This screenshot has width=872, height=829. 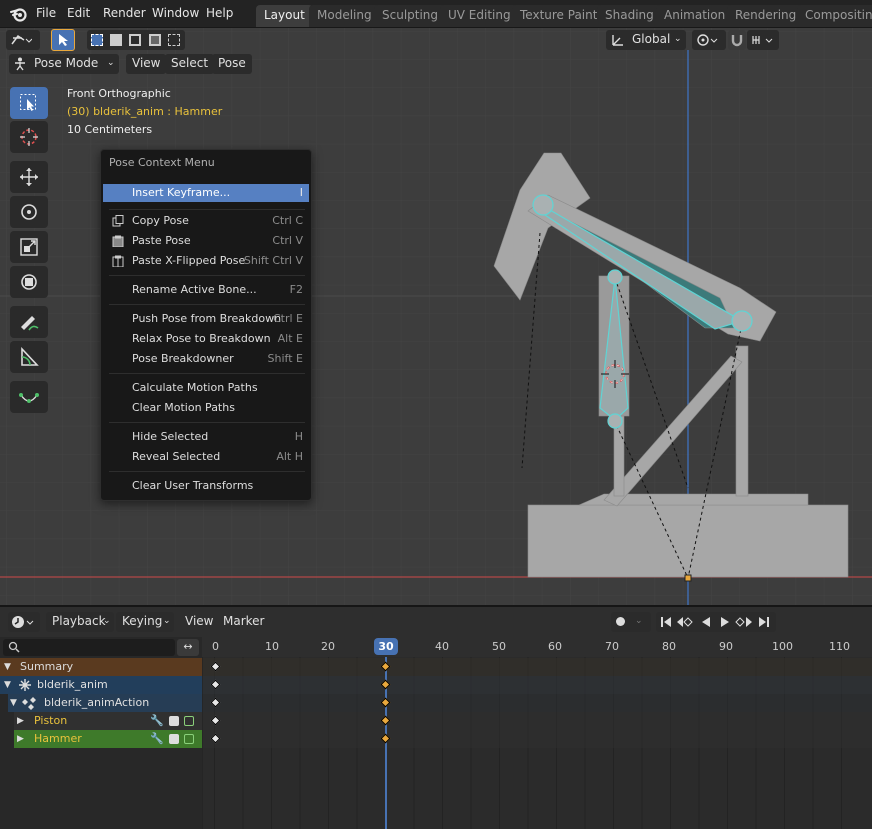 I want to click on subtract-selection-icon, so click(x=135, y=40).